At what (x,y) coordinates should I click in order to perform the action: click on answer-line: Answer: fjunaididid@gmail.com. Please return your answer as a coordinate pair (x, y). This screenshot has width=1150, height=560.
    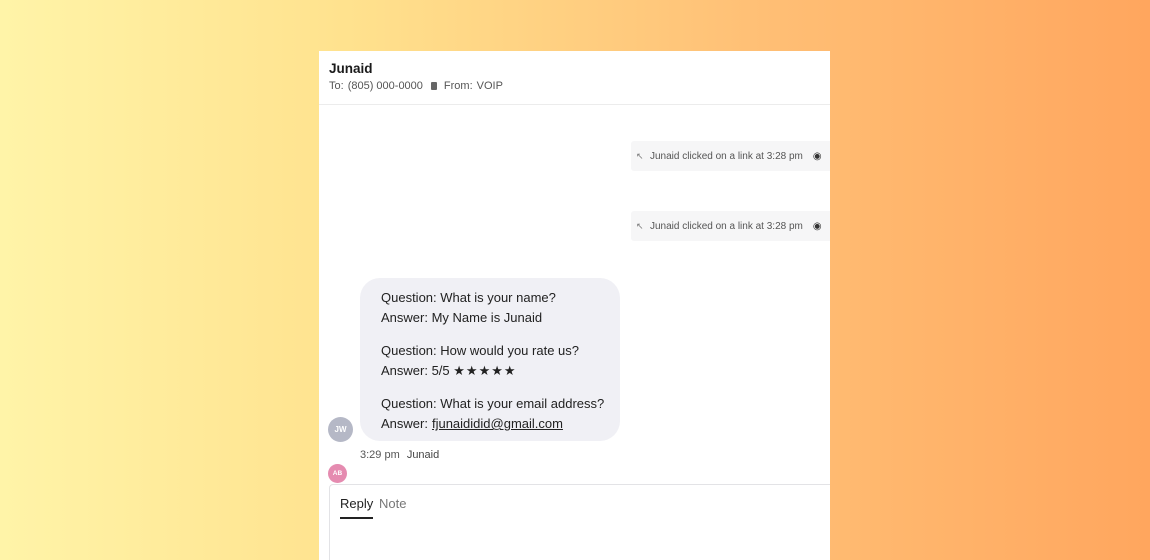
    Looking at the image, I should click on (500, 424).